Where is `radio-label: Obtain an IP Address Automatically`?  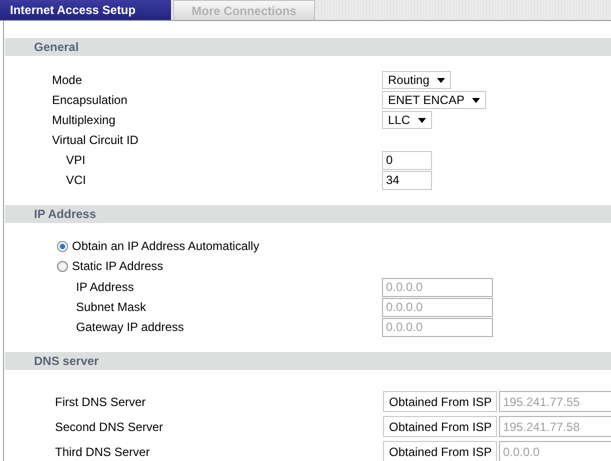 radio-label: Obtain an IP Address Automatically is located at coordinates (166, 246).